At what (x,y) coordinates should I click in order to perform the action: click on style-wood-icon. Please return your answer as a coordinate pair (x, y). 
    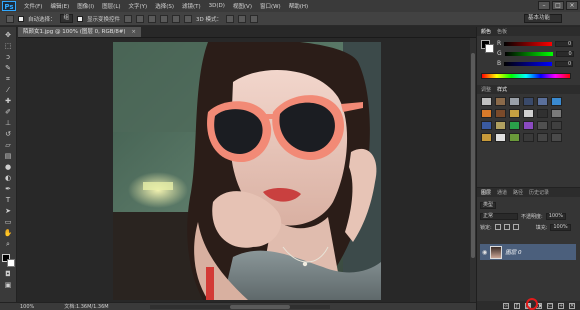
    Looking at the image, I should click on (500, 101).